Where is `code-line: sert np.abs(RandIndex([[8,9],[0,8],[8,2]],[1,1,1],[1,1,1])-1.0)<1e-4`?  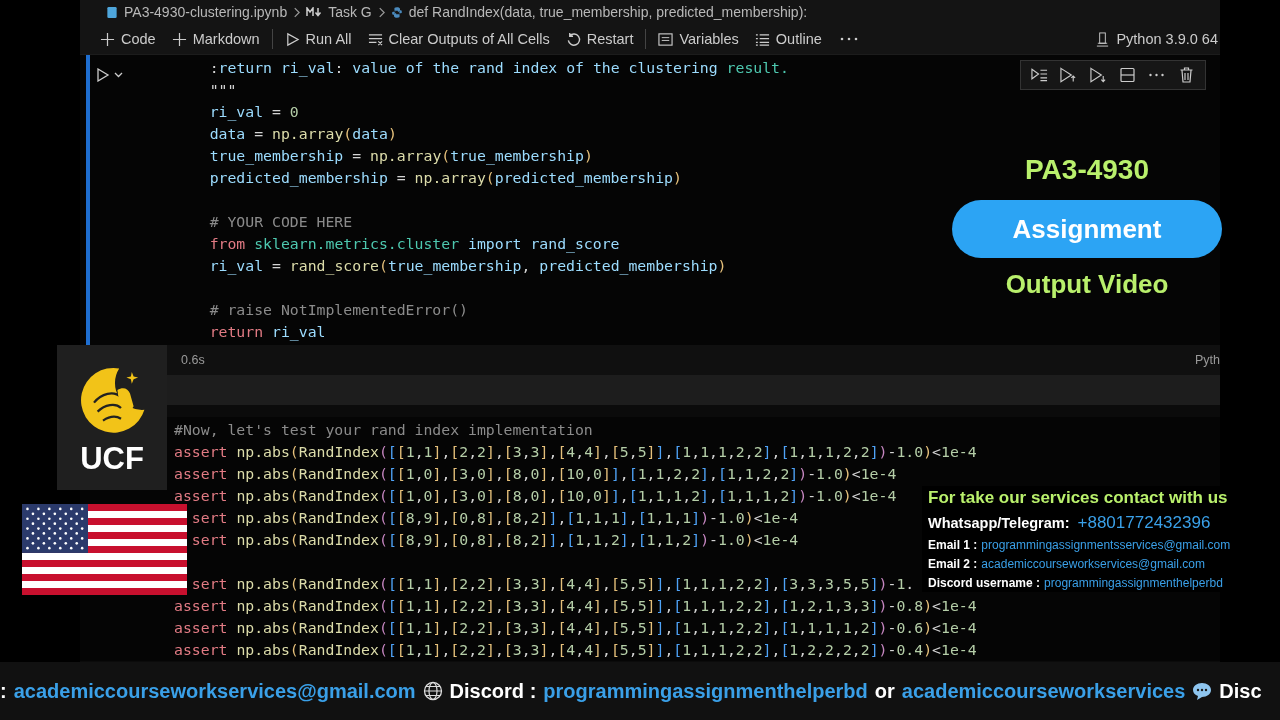 code-line: sert np.abs(RandIndex([[8,9],[0,8],[8,2]],[1,1,1],[1,1,1])-1.0)<1e-4 is located at coordinates (494, 518).